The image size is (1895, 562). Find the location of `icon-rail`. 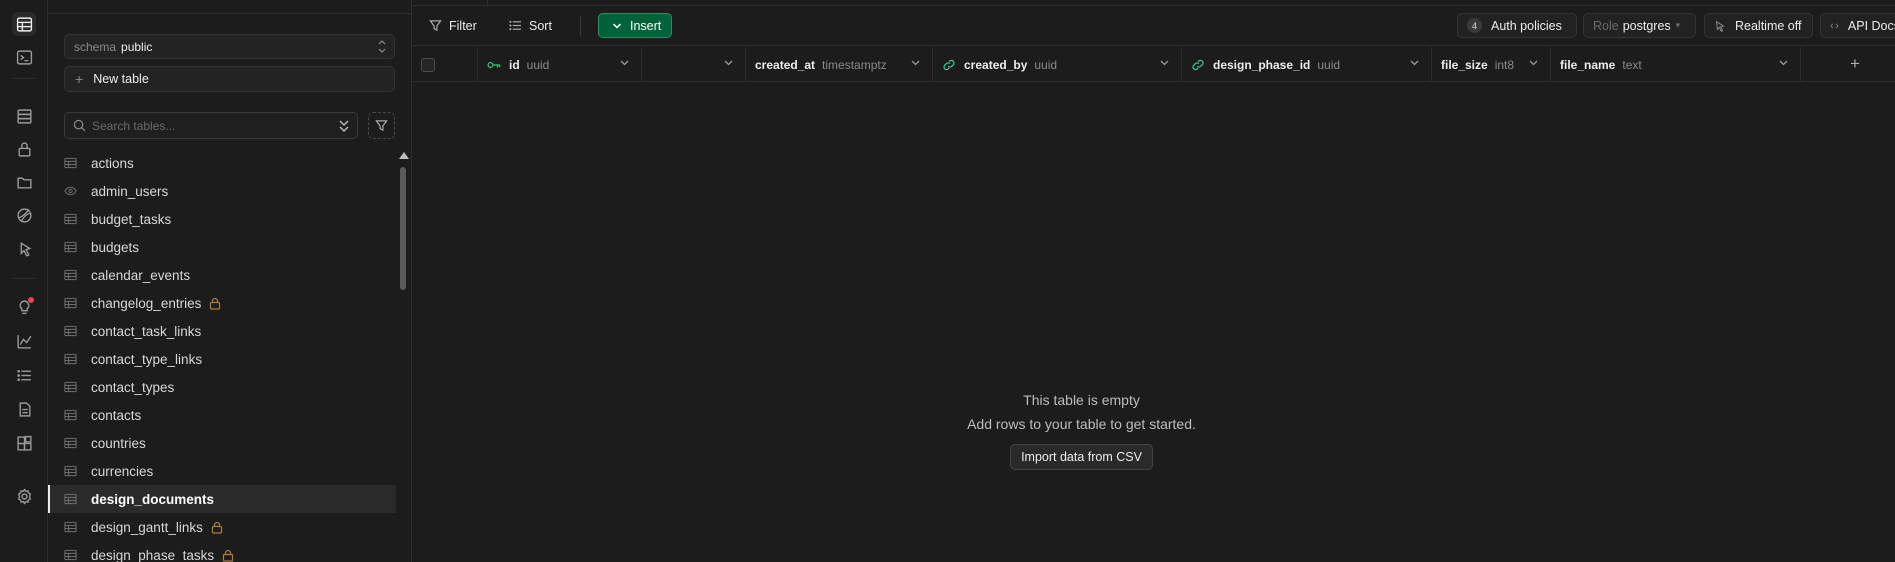

icon-rail is located at coordinates (24, 281).